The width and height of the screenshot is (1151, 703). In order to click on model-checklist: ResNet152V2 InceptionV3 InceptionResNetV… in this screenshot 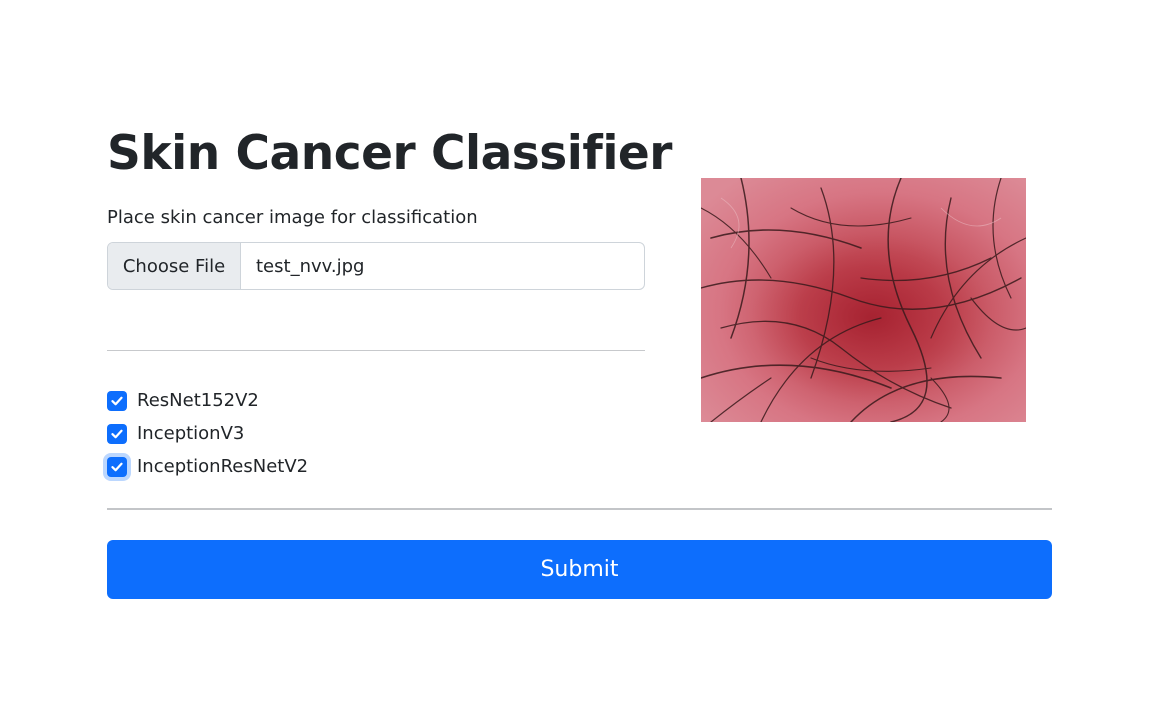, I will do `click(207, 433)`.